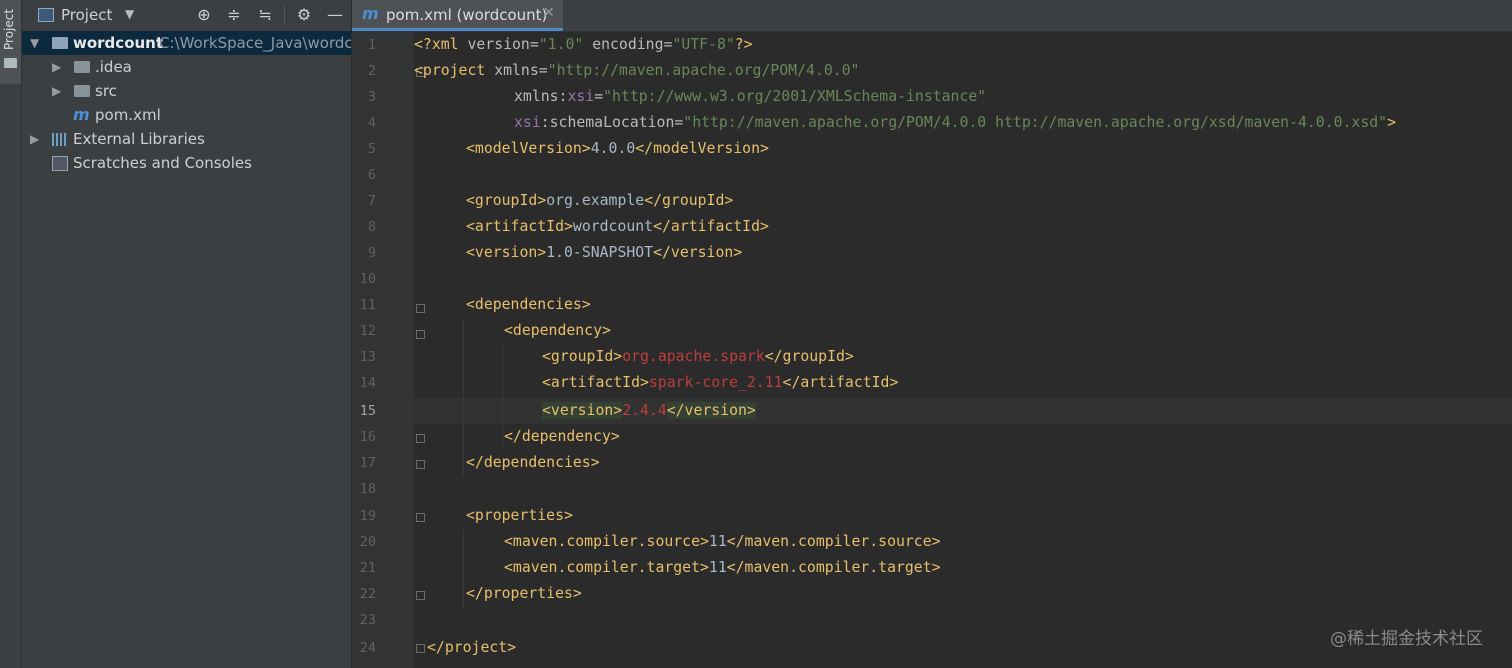 This screenshot has width=1512, height=668. What do you see at coordinates (606, 541) in the screenshot?
I see `tag-open: <maven.compiler.source>` at bounding box center [606, 541].